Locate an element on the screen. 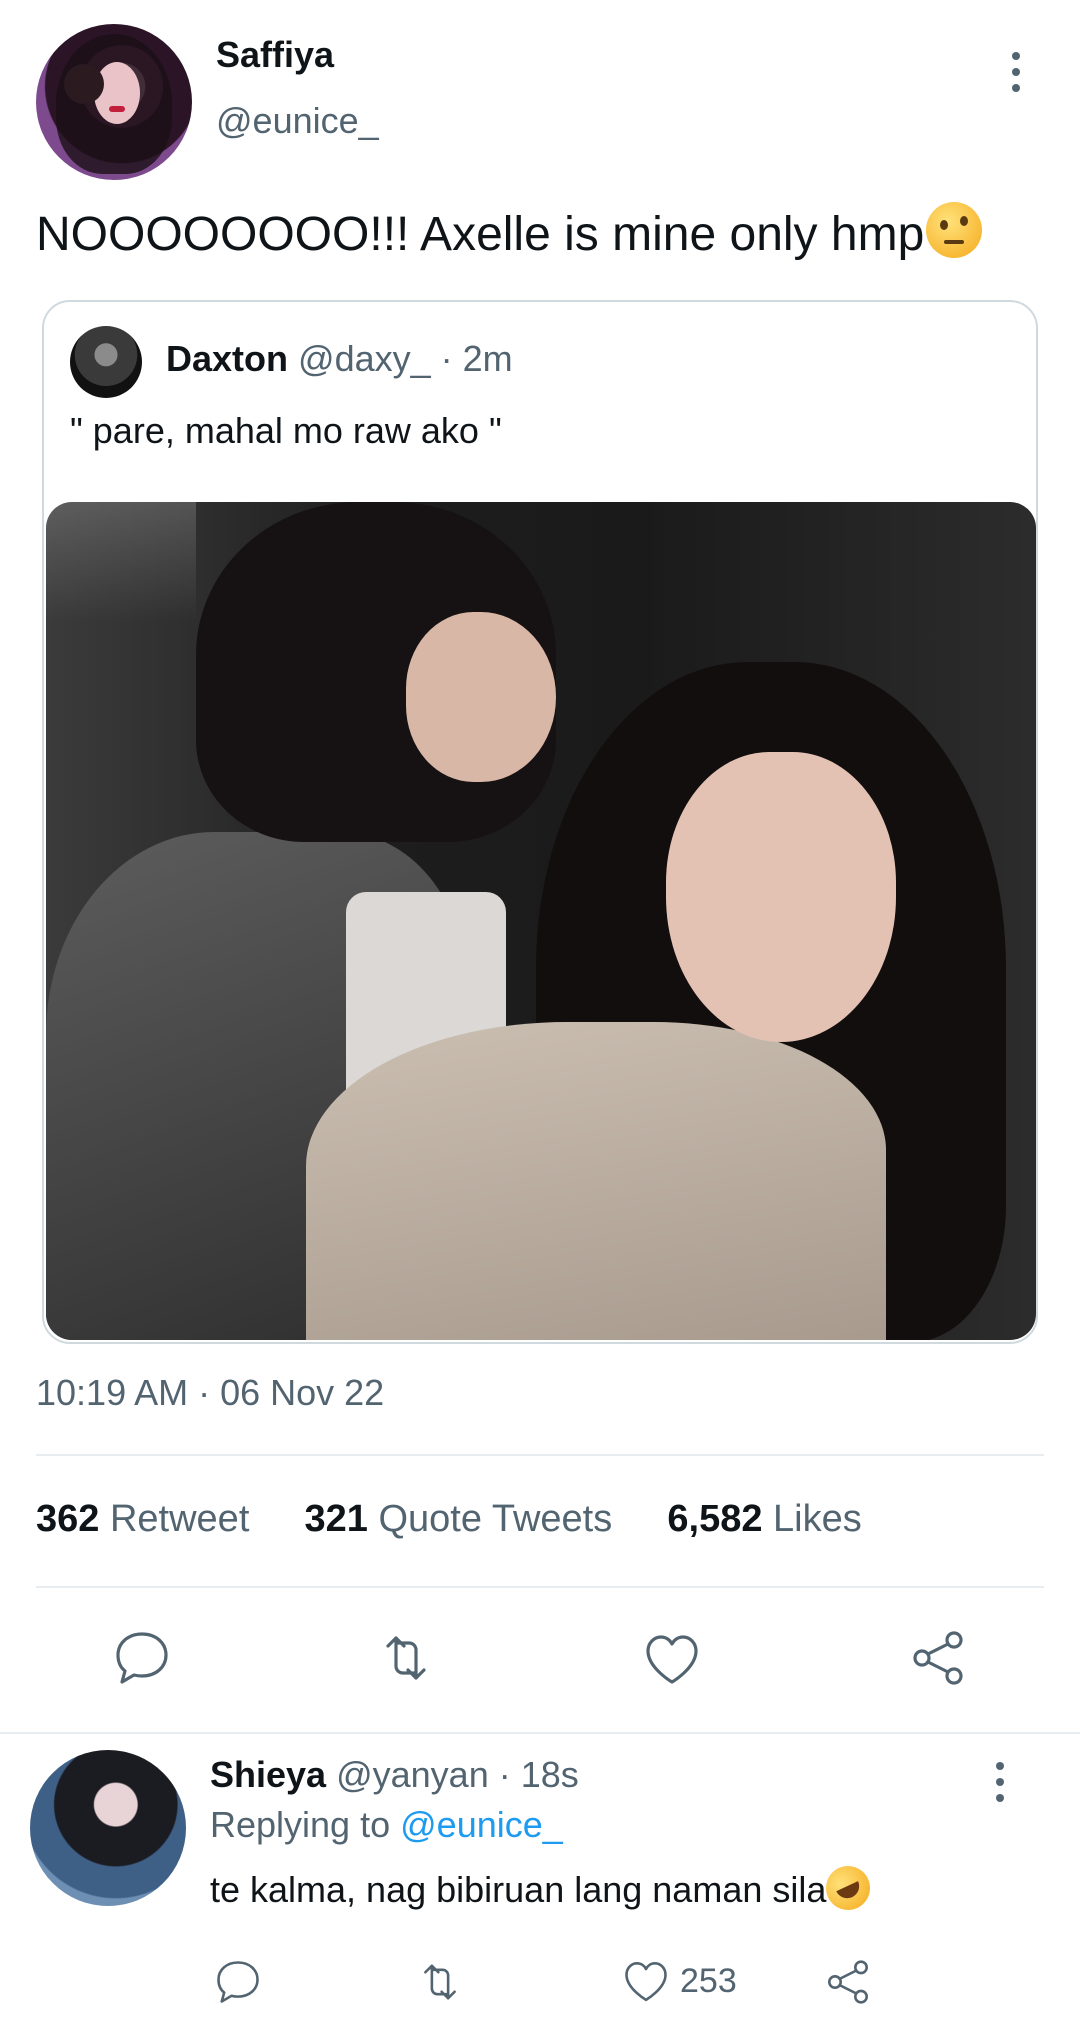 This screenshot has height=2034, width=1080. like-label: Likes is located at coordinates (817, 1519).